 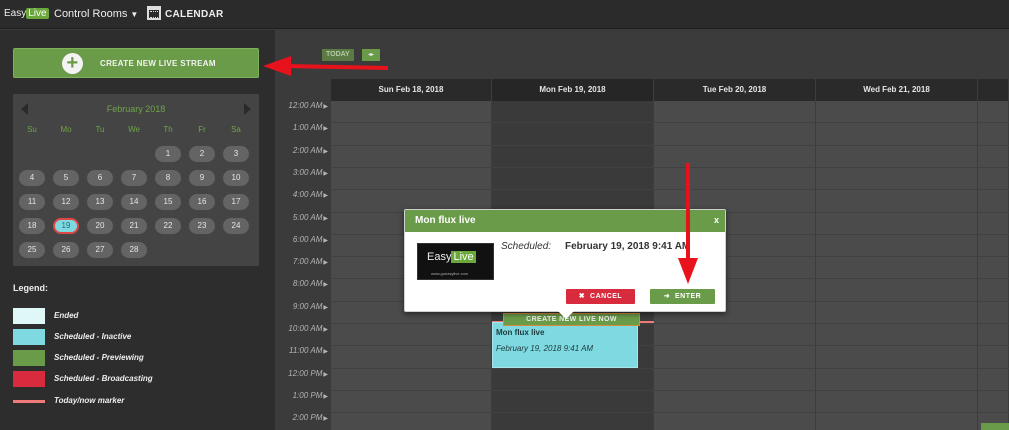 I want to click on mini-calendar-day: 5, so click(x=66, y=178).